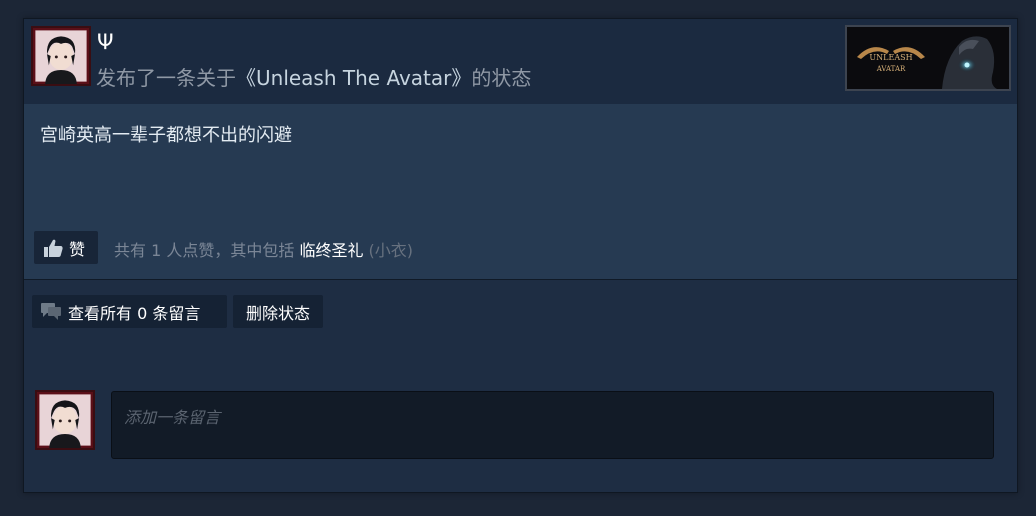  Describe the element at coordinates (552, 425) in the screenshot. I see `comment-input` at that location.